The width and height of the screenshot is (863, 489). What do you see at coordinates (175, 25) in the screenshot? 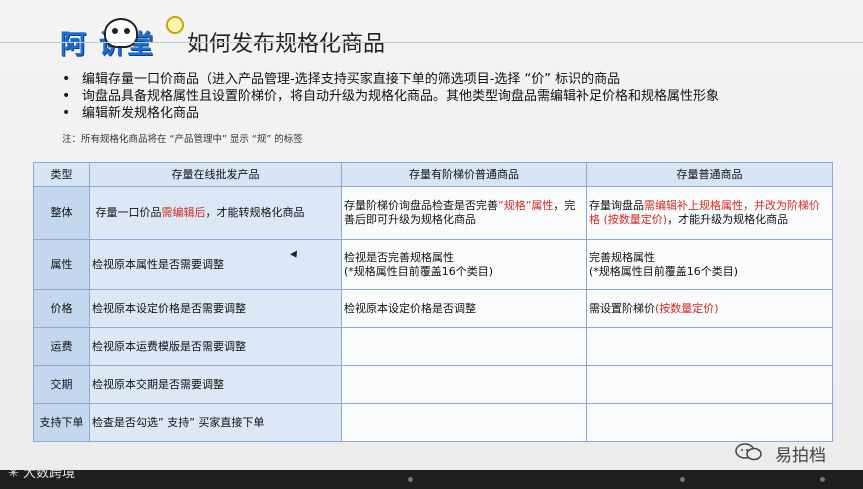
I see `badge-icon` at bounding box center [175, 25].